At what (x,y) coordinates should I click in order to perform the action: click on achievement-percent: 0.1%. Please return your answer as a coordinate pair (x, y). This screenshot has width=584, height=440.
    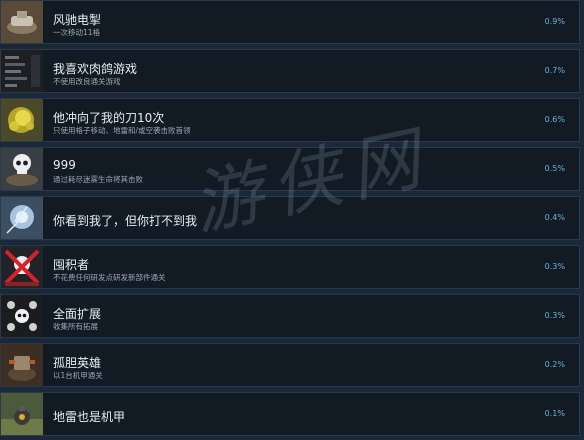
    Looking at the image, I should click on (554, 413).